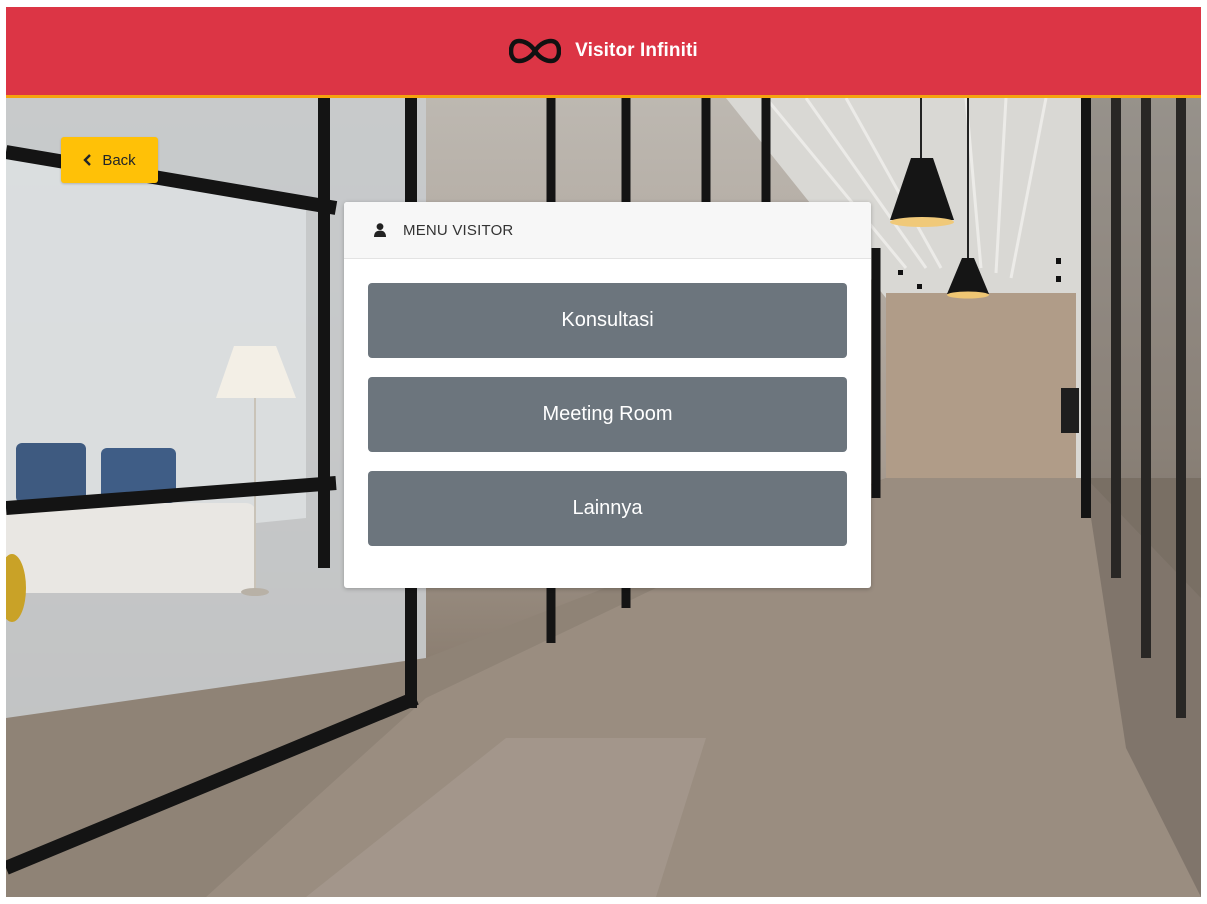 This screenshot has height=904, width=1207. Describe the element at coordinates (119, 160) in the screenshot. I see `back-button-label: Back` at that location.